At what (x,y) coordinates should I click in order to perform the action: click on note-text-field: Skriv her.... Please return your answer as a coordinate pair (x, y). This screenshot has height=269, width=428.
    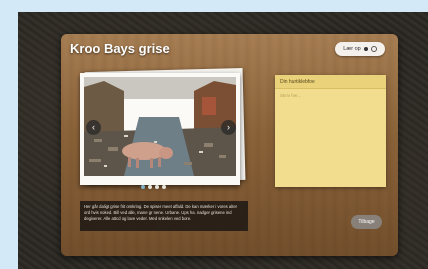
    Looking at the image, I should click on (330, 95).